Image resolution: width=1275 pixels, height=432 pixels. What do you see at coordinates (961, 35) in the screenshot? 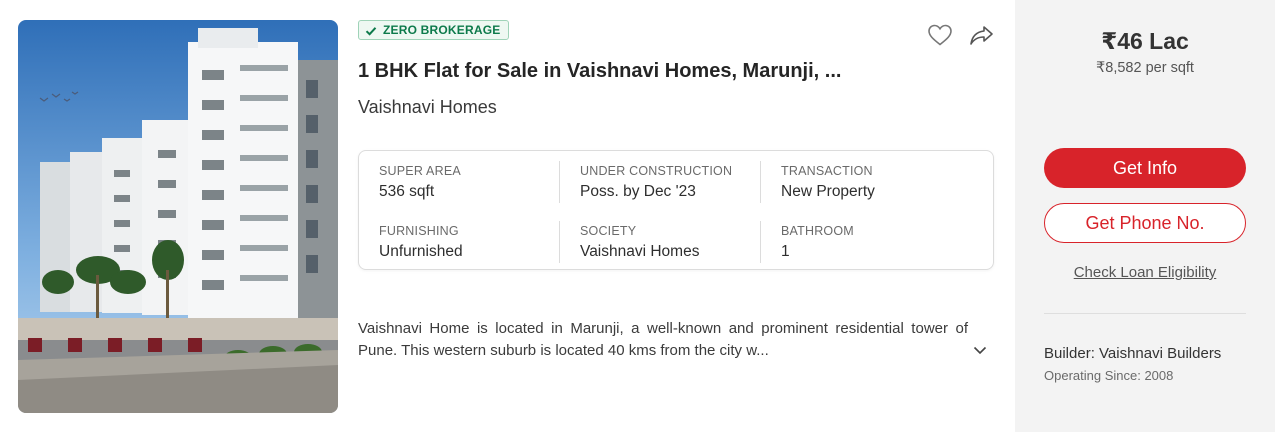
I see `listing-actions` at bounding box center [961, 35].